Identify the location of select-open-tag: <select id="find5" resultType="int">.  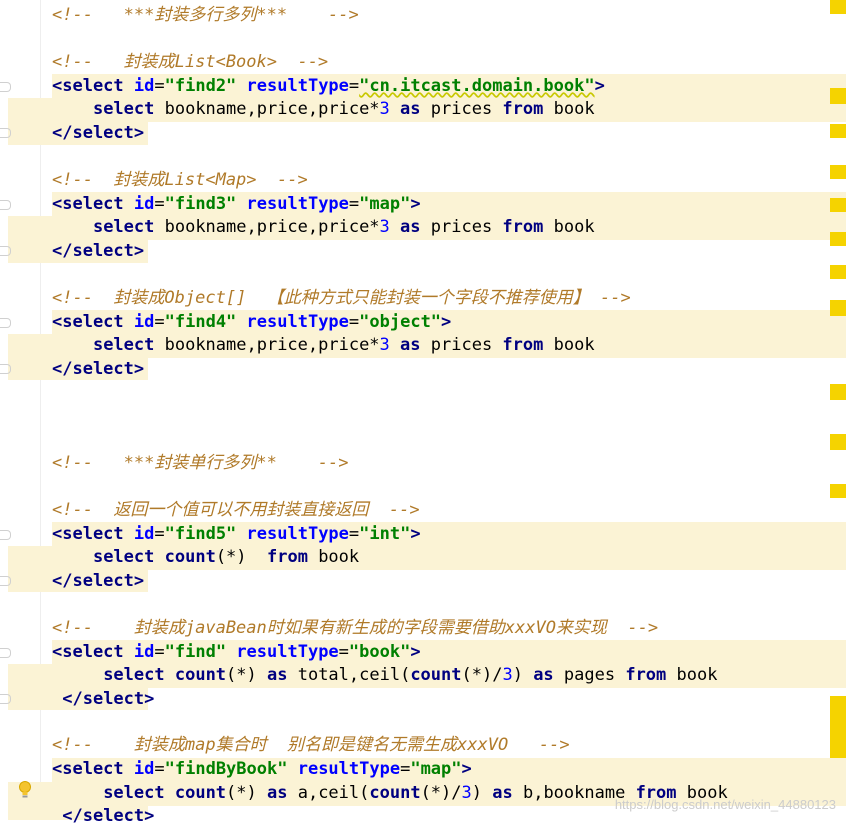
(236, 534).